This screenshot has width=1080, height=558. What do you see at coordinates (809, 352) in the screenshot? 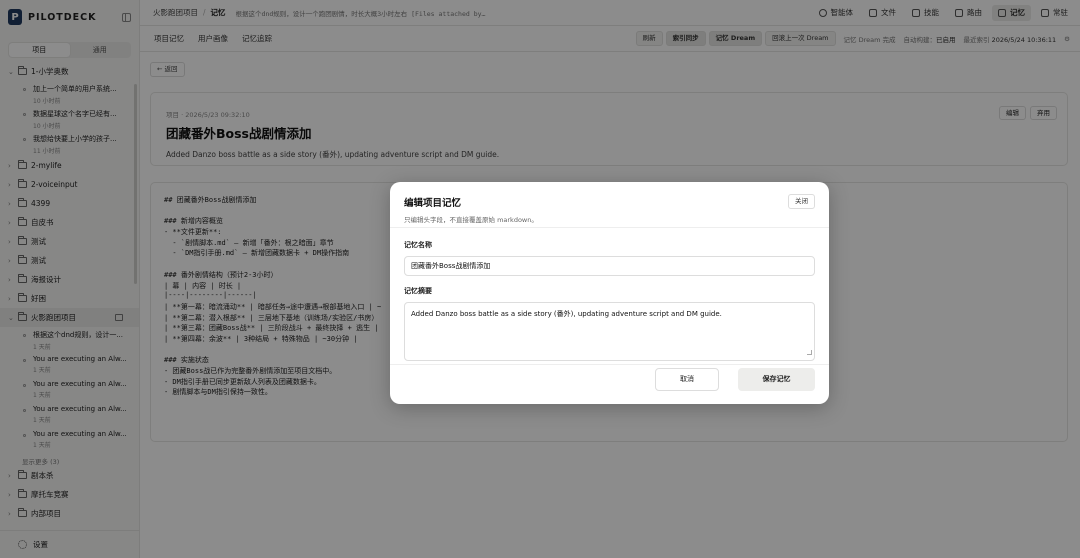
I see `resize-handle-icon` at bounding box center [809, 352].